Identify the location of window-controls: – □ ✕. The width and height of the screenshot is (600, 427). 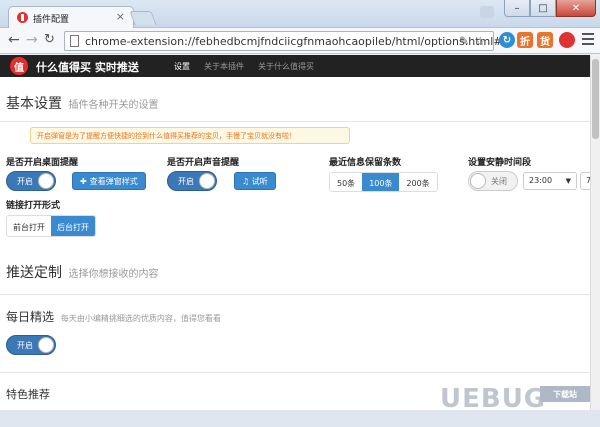
(550, 9).